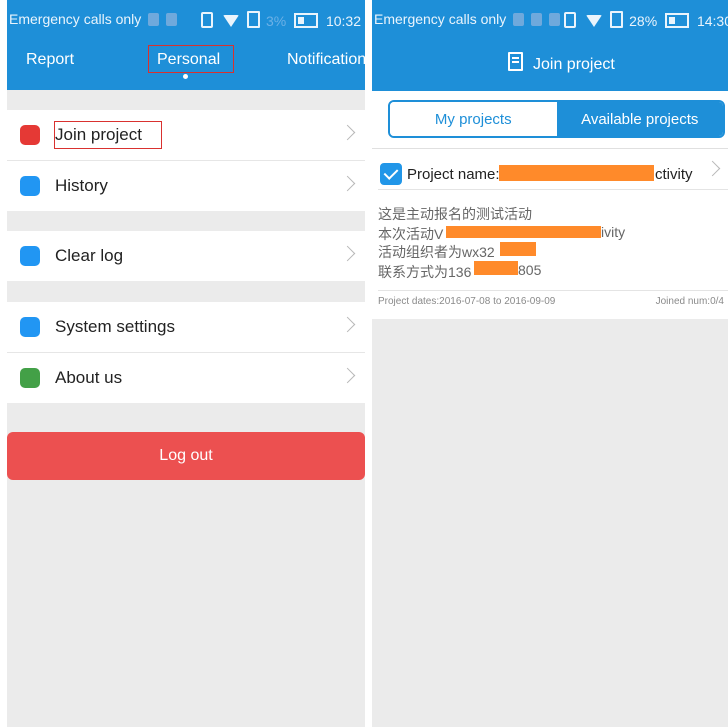 This screenshot has width=728, height=727. I want to click on menu-item-history: History, so click(186, 185).